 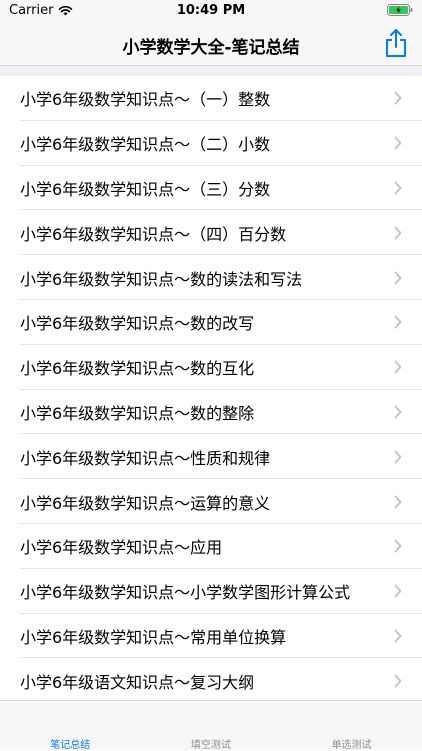 What do you see at coordinates (137, 369) in the screenshot?
I see `list-item-label: 小学6年级数学知识点～数的互化` at bounding box center [137, 369].